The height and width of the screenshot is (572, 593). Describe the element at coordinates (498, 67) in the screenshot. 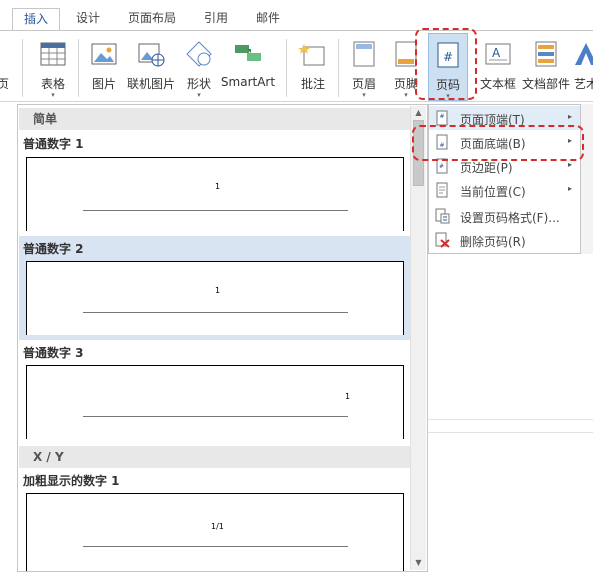

I see `textbox-button: A 文本框` at that location.